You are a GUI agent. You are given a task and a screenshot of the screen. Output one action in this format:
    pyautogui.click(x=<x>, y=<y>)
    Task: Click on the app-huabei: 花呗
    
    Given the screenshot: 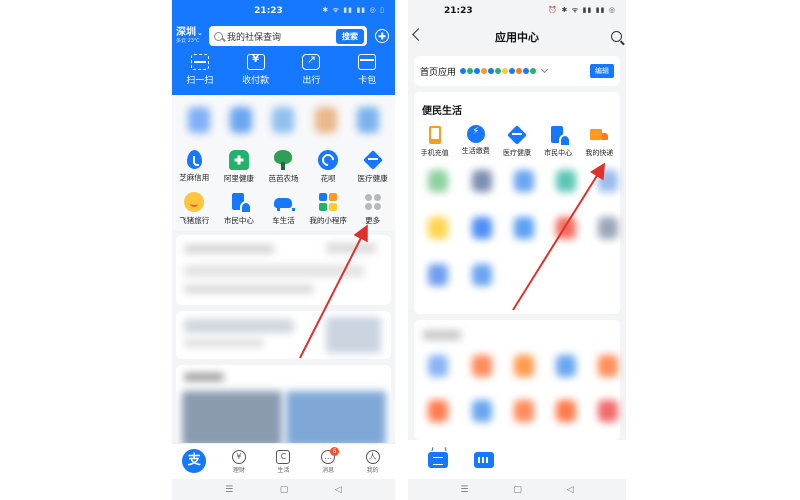 What is the action you would take?
    pyautogui.click(x=328, y=168)
    